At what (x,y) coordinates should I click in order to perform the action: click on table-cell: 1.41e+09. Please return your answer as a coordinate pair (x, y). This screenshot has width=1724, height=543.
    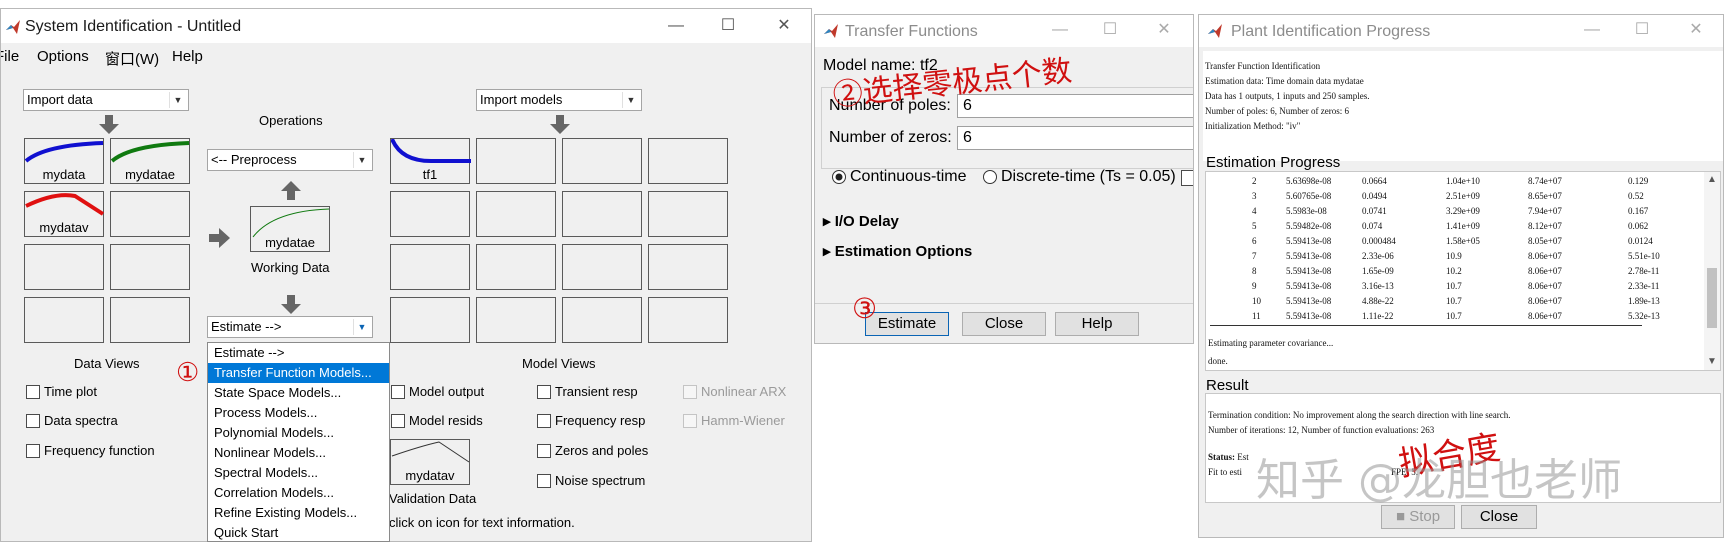
    Looking at the image, I should click on (1463, 226).